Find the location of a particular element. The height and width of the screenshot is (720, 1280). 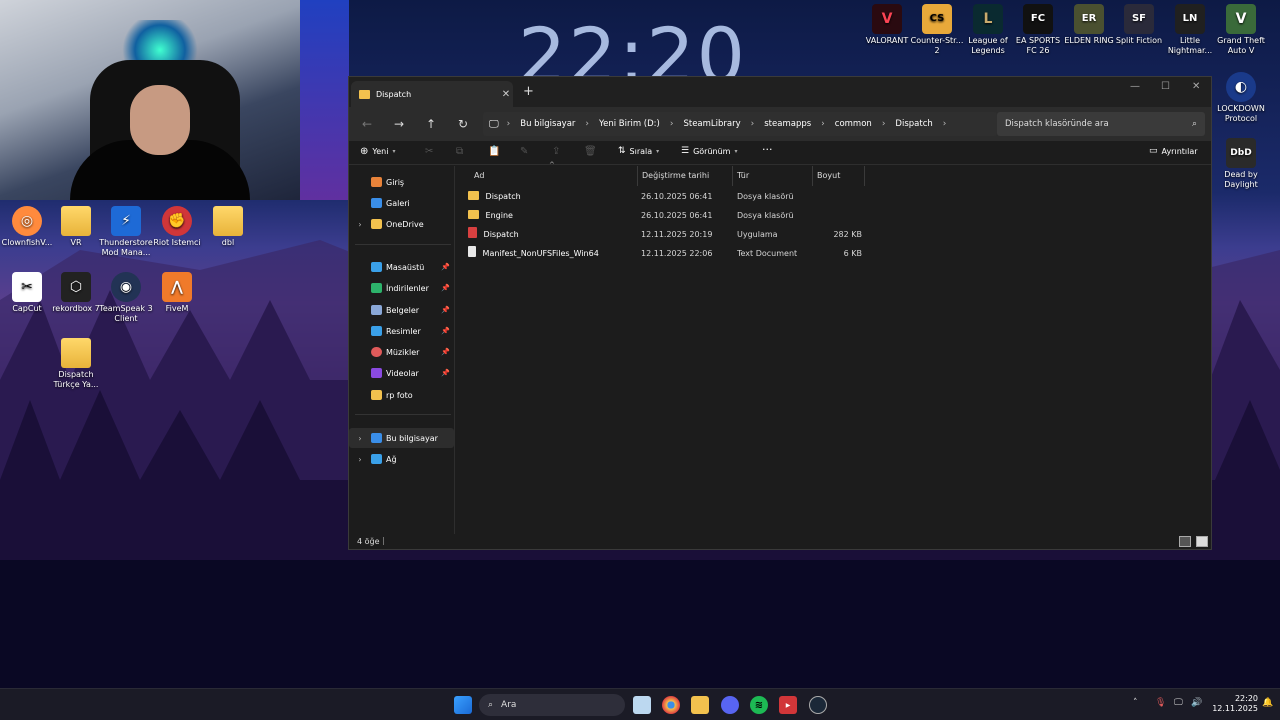

microphone-icon: 🎙 is located at coordinates (1160, 703).